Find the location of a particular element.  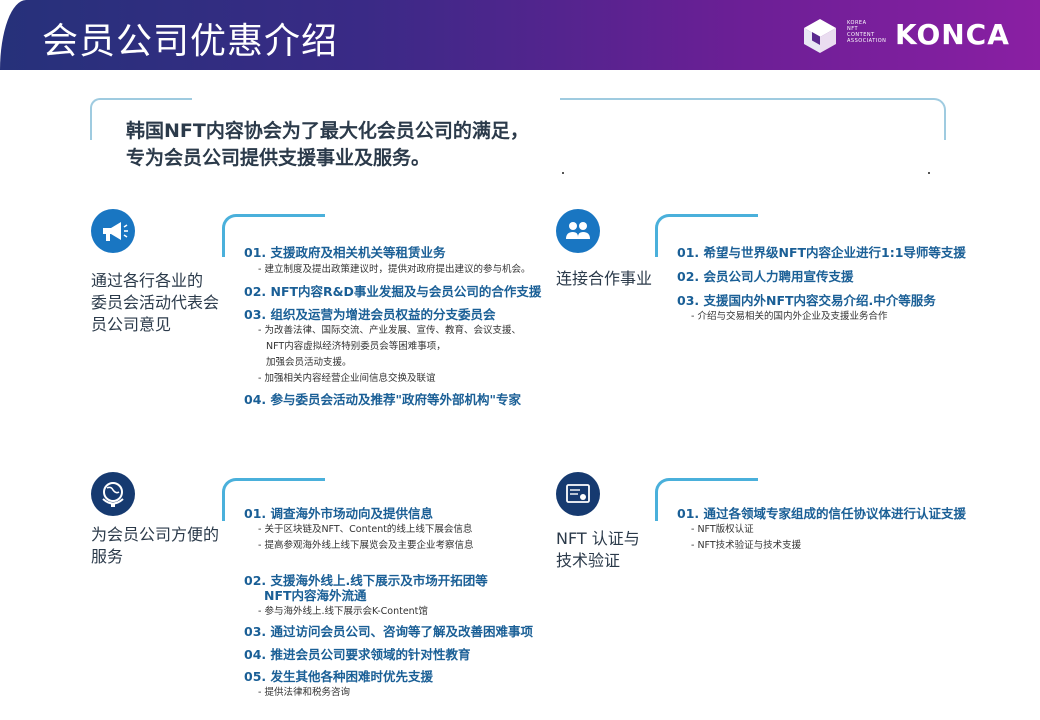

item-sub: - 加强相关内容经营企业间信息交换及联谊 is located at coordinates (347, 378).